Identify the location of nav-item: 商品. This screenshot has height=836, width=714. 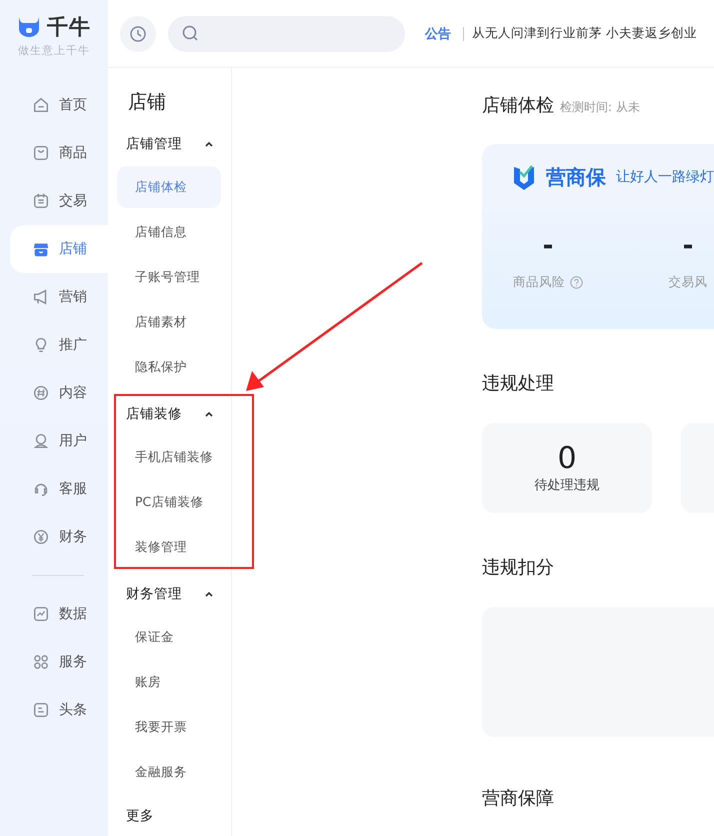
(59, 153).